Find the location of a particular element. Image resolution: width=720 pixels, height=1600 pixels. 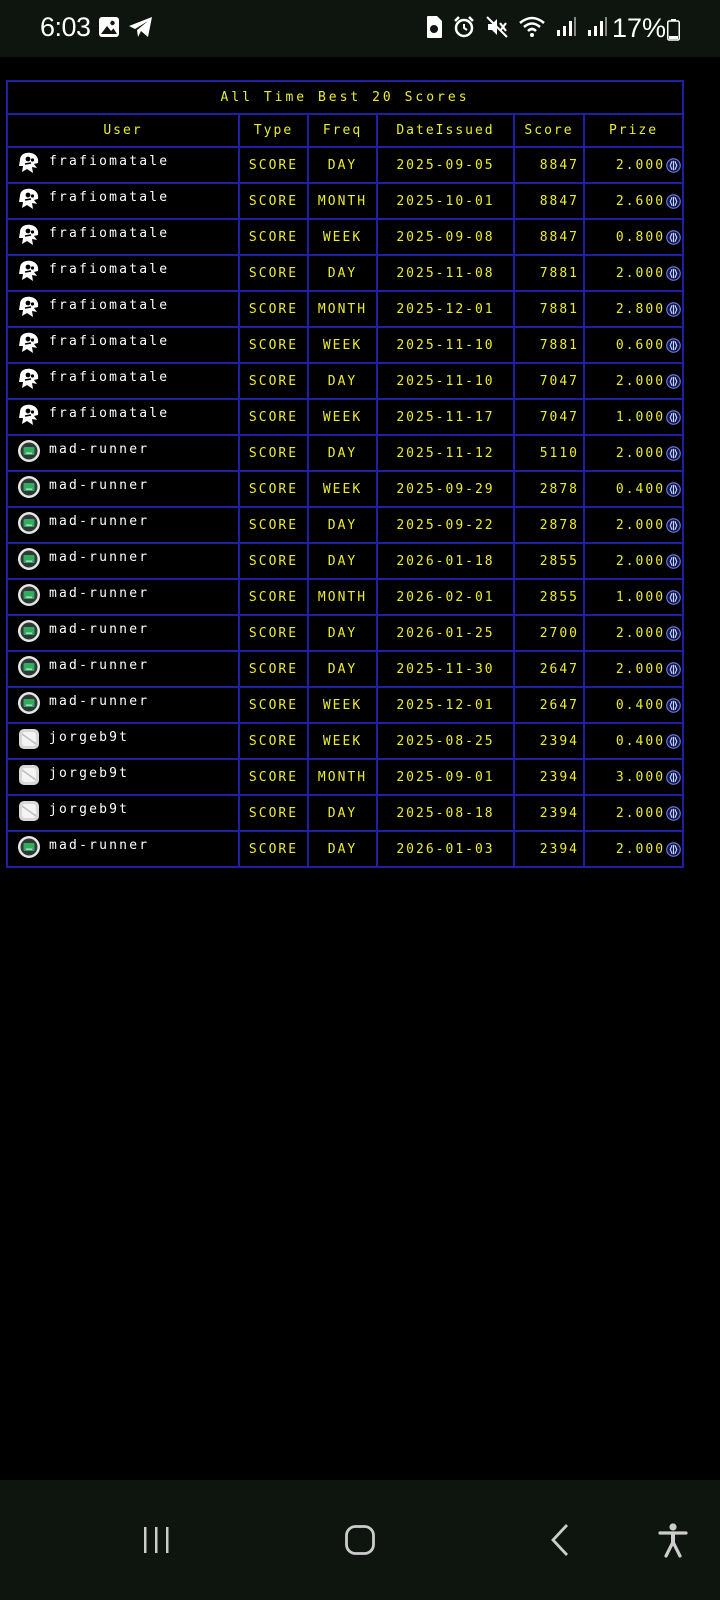

date-cell: 2026-01-25 is located at coordinates (445, 633).